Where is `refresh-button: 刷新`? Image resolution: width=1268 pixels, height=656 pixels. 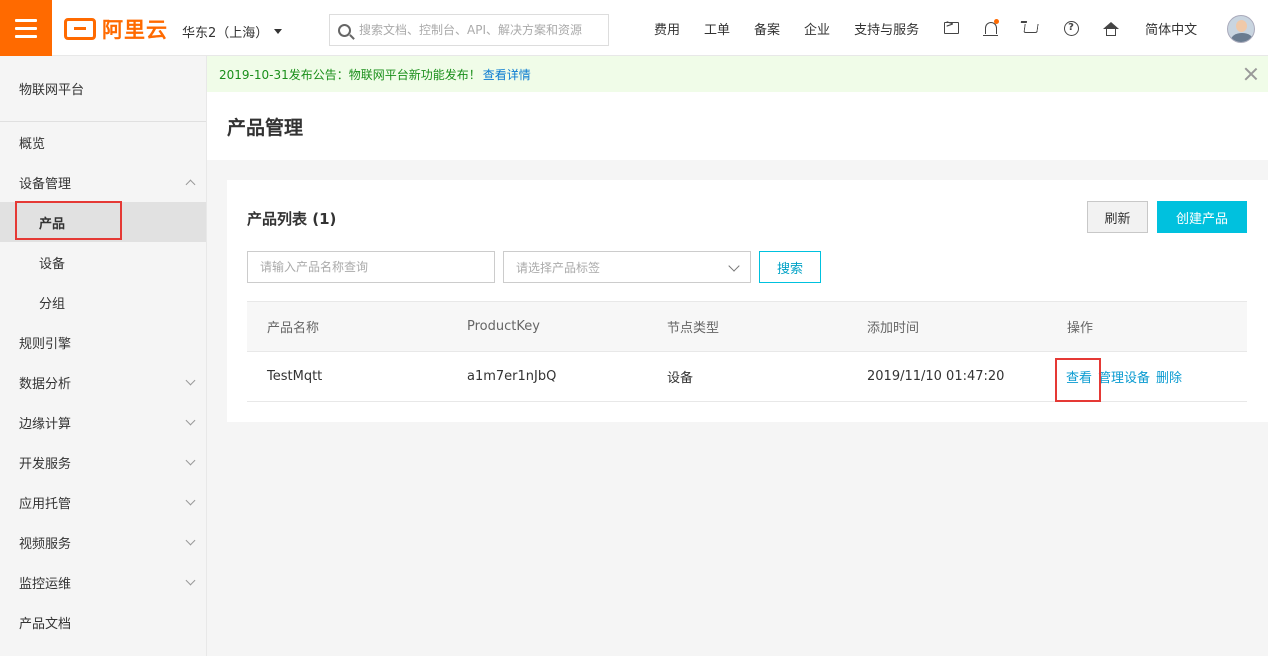 refresh-button: 刷新 is located at coordinates (1117, 217).